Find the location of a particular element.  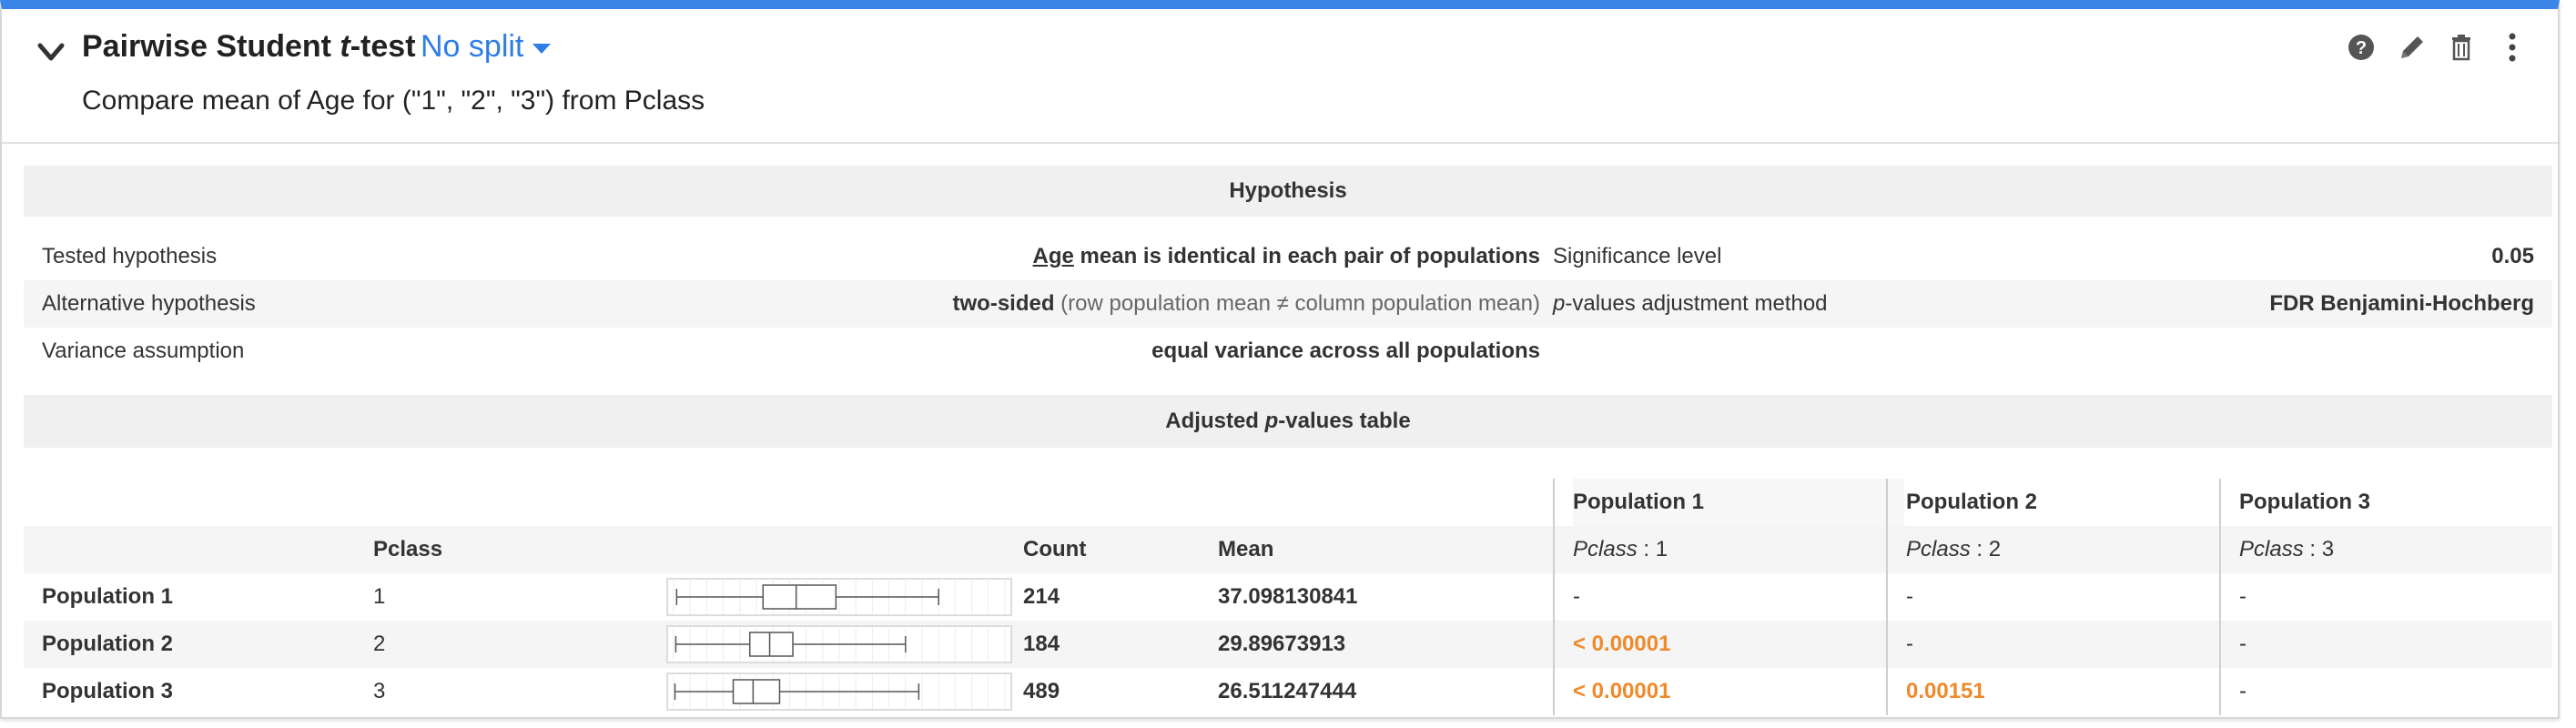

table-row: Population 1 1 214 37.098130841 - - - is located at coordinates (1288, 597).